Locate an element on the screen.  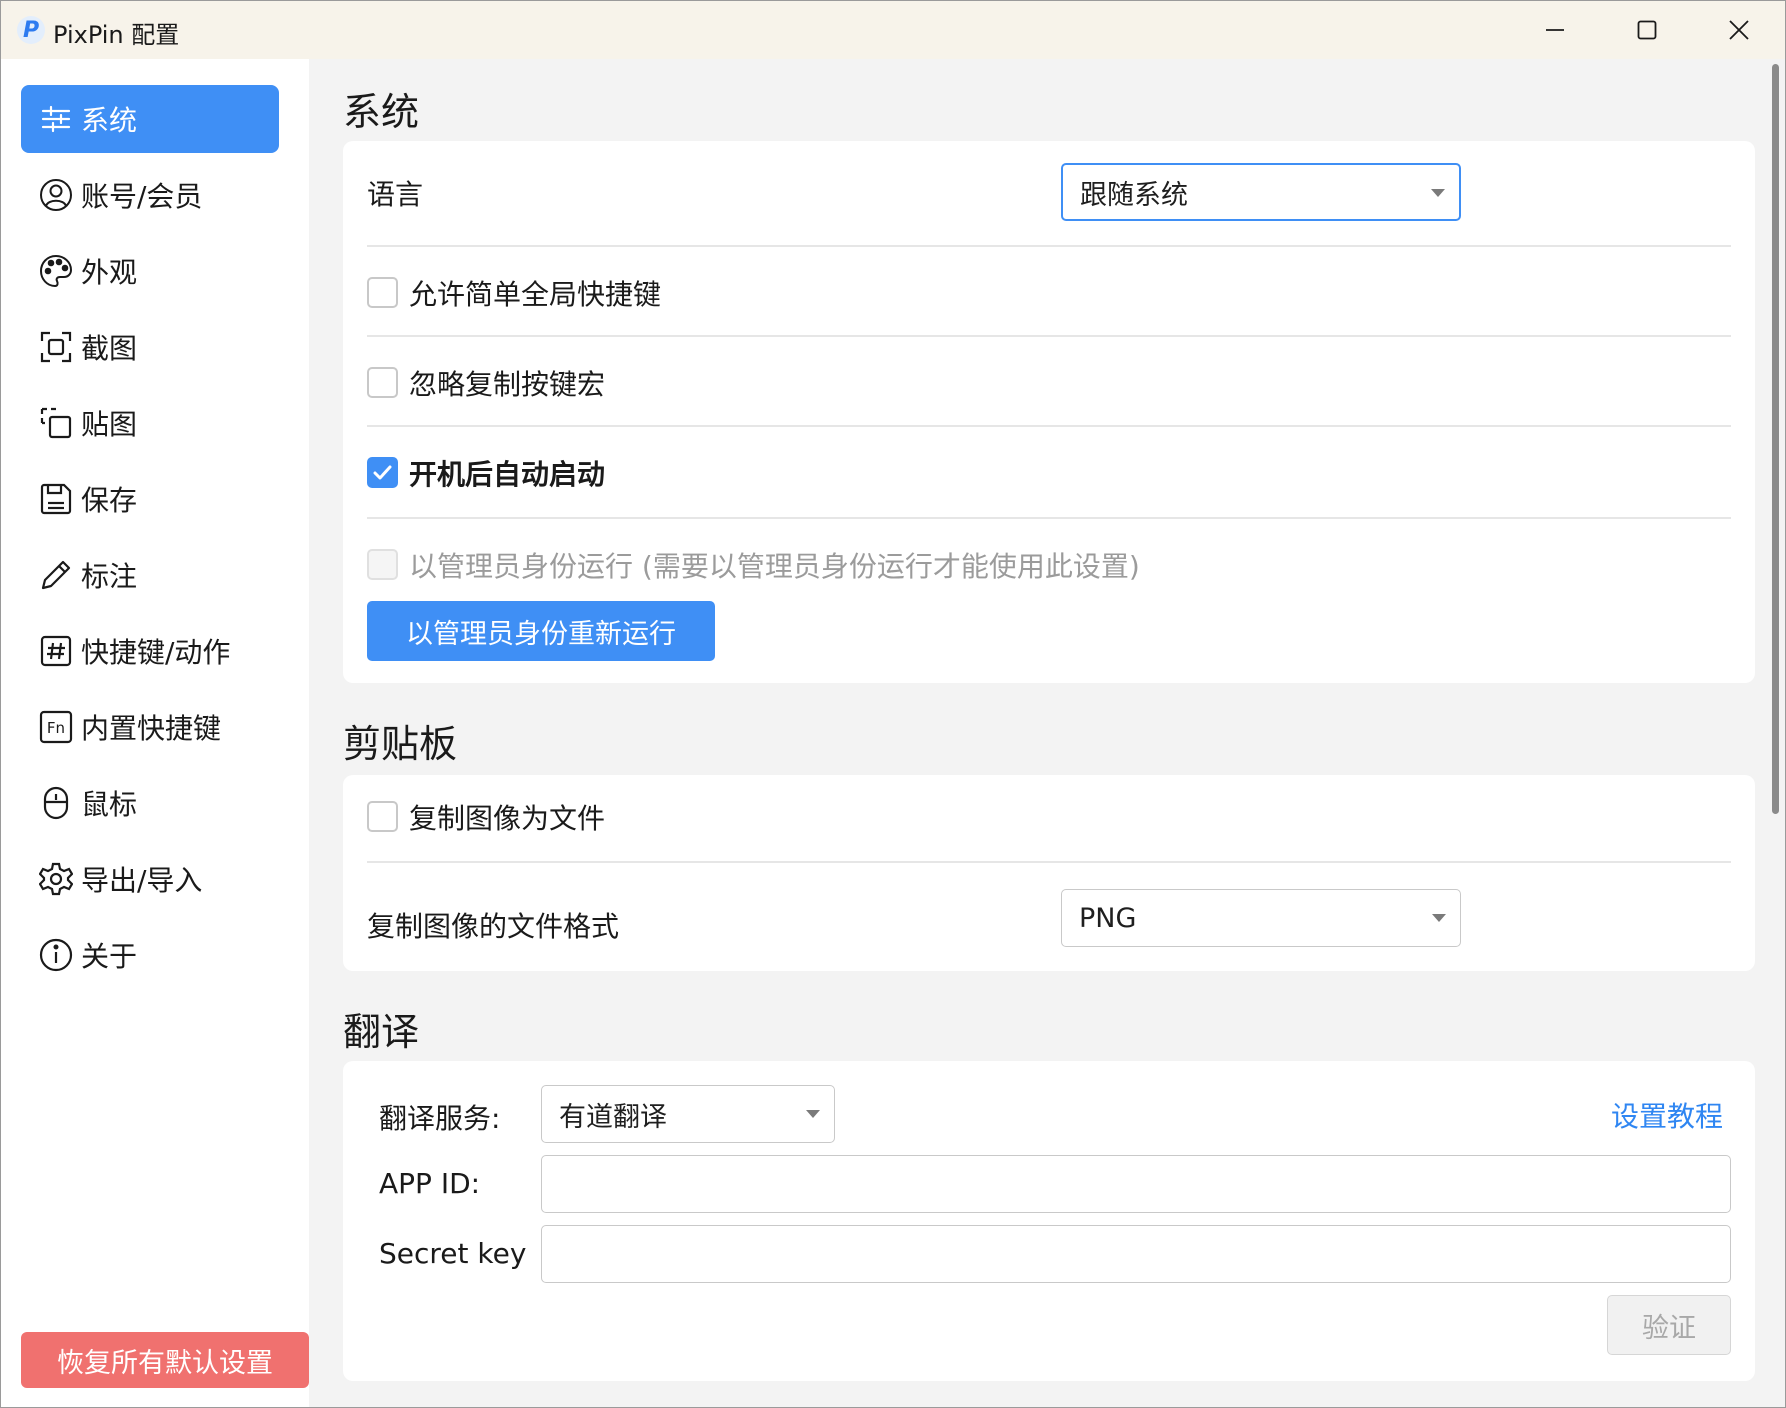
sliders-icon is located at coordinates (56, 119).